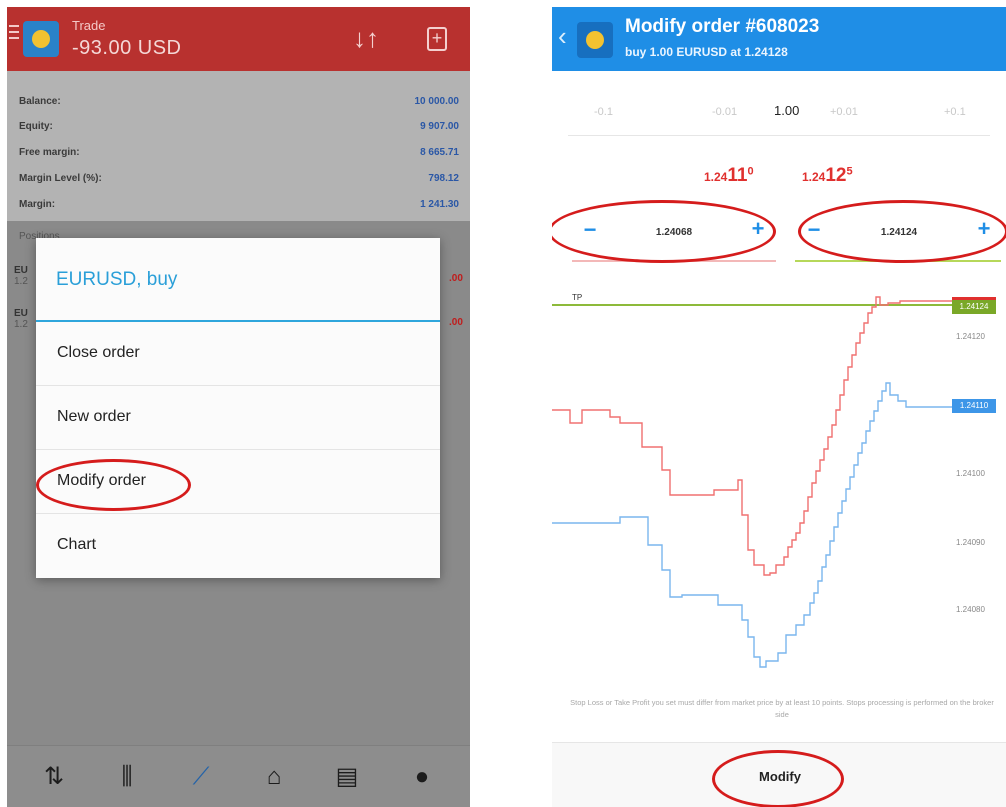 This screenshot has height=807, width=1006. I want to click on position-profit-1: .00, so click(456, 278).